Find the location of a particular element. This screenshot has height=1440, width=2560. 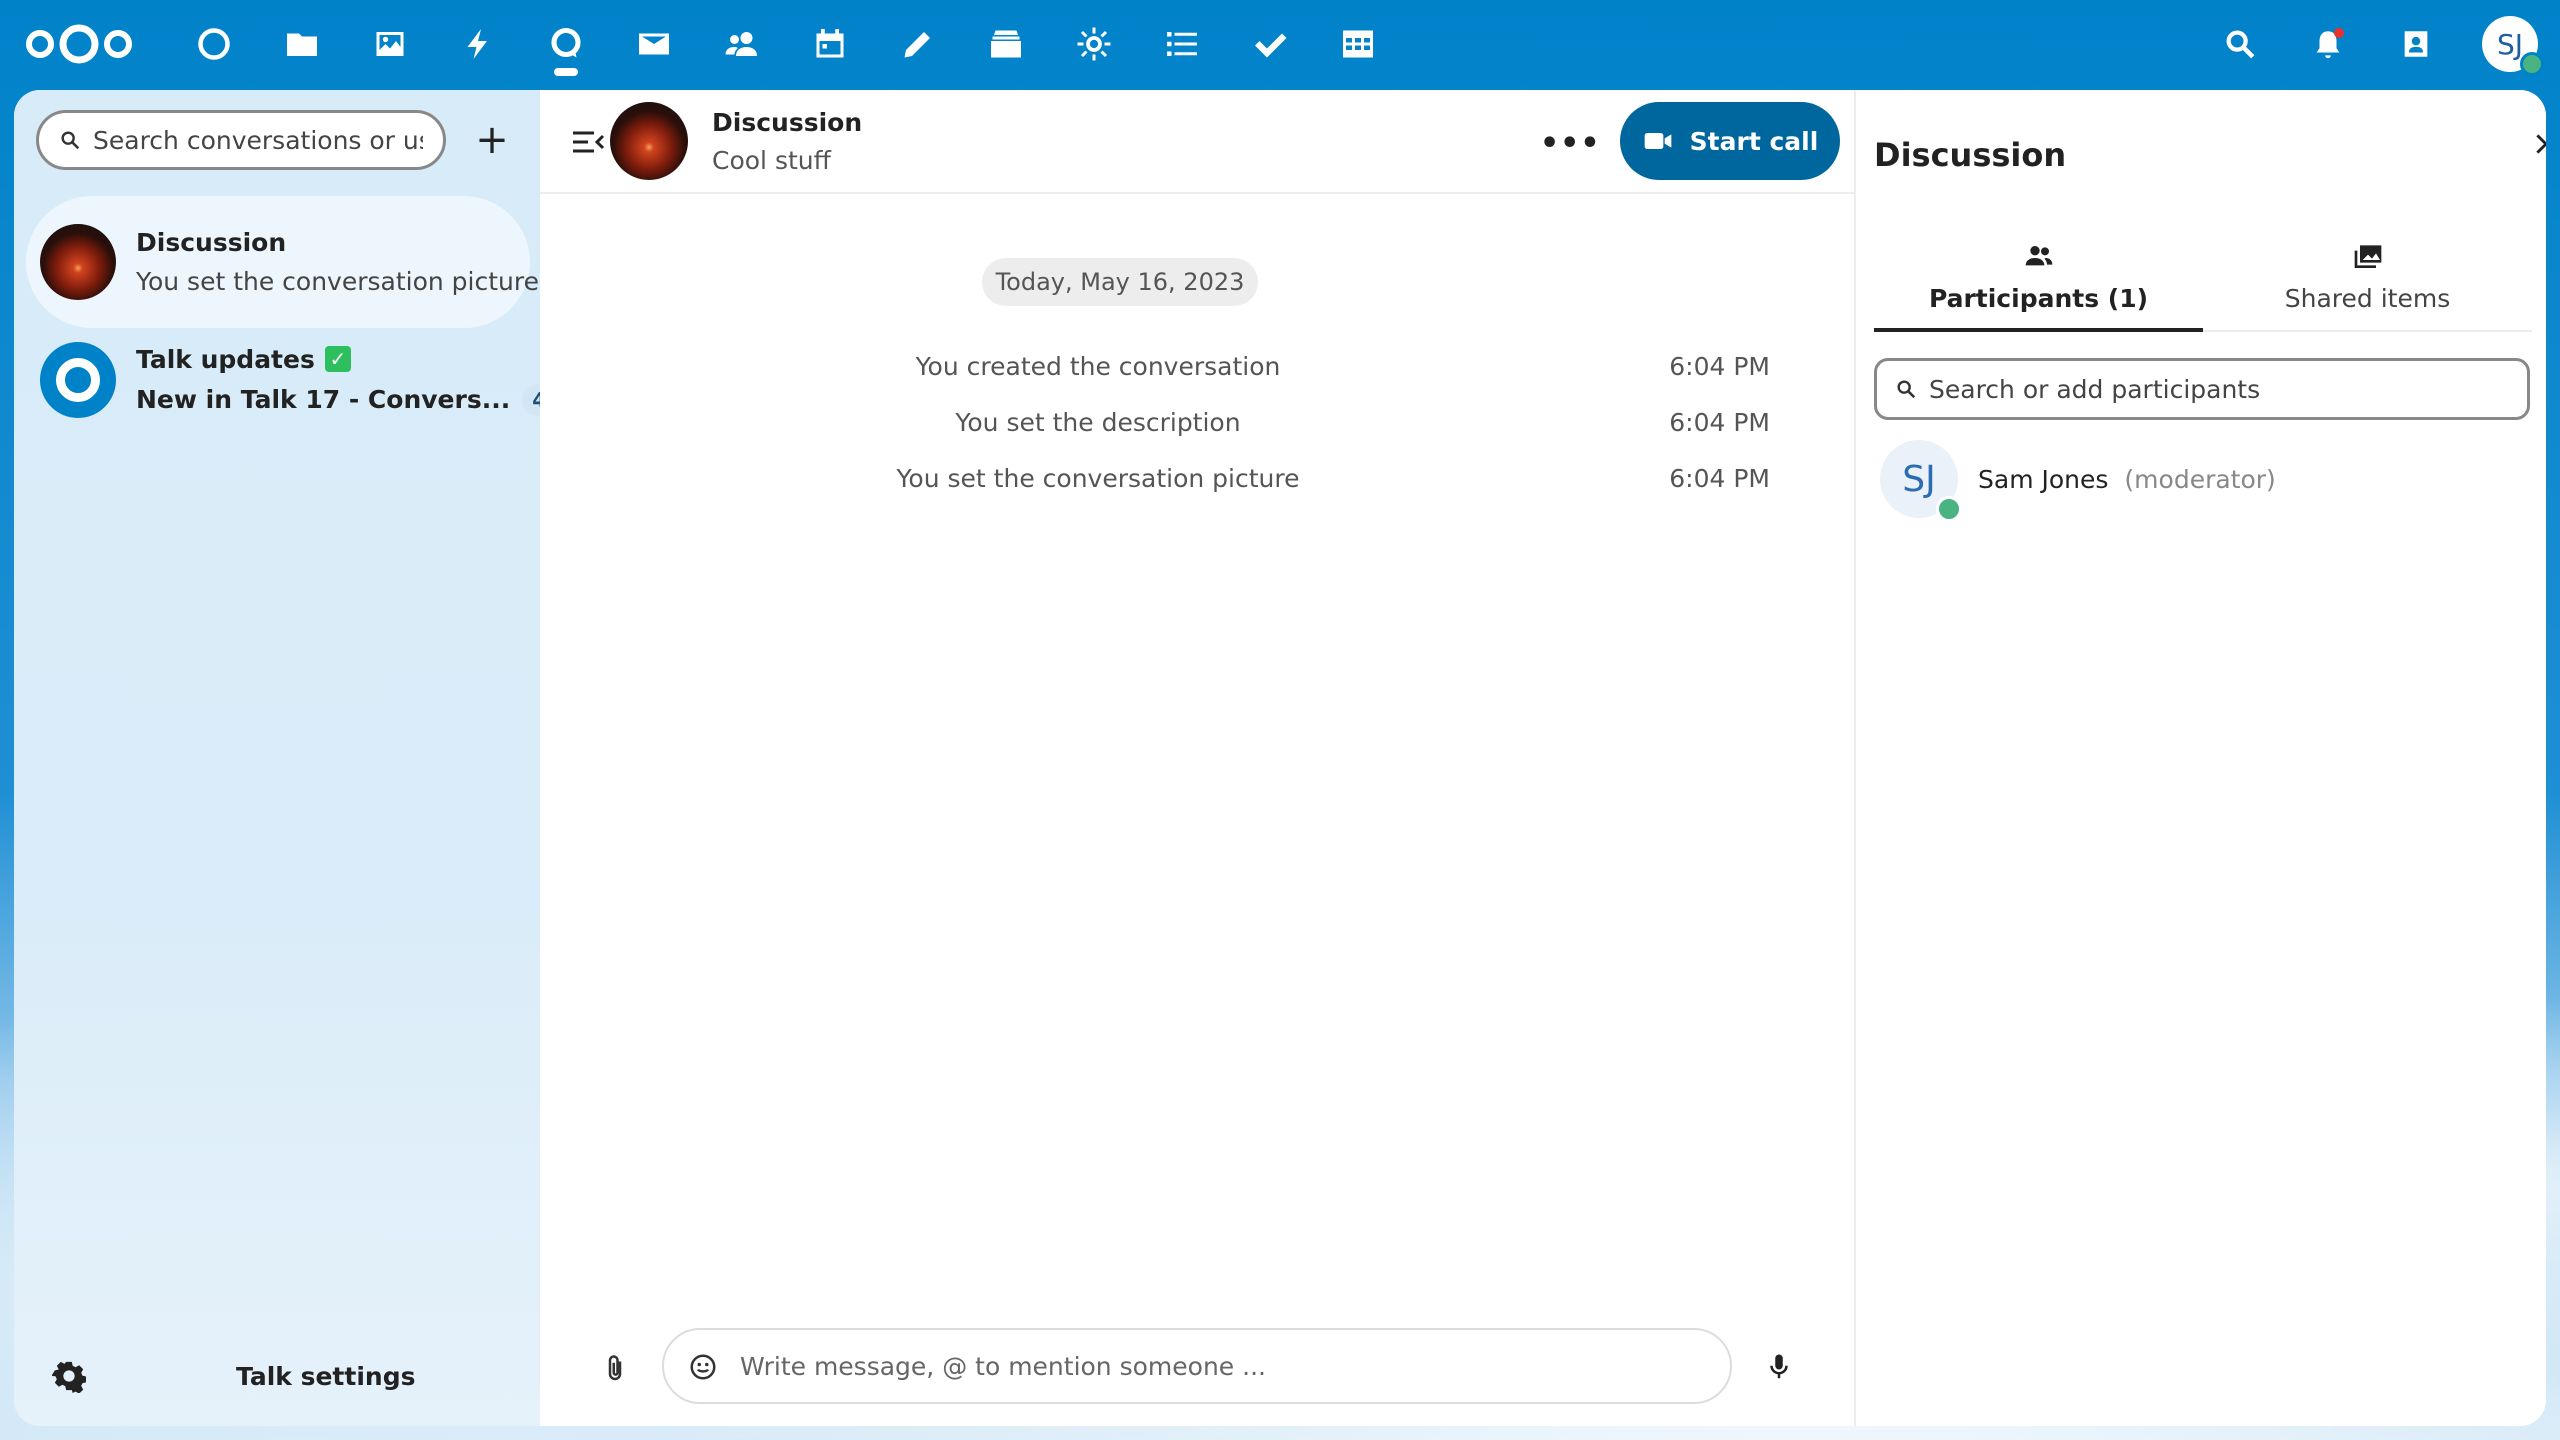

tasks-icon is located at coordinates (1270, 44).